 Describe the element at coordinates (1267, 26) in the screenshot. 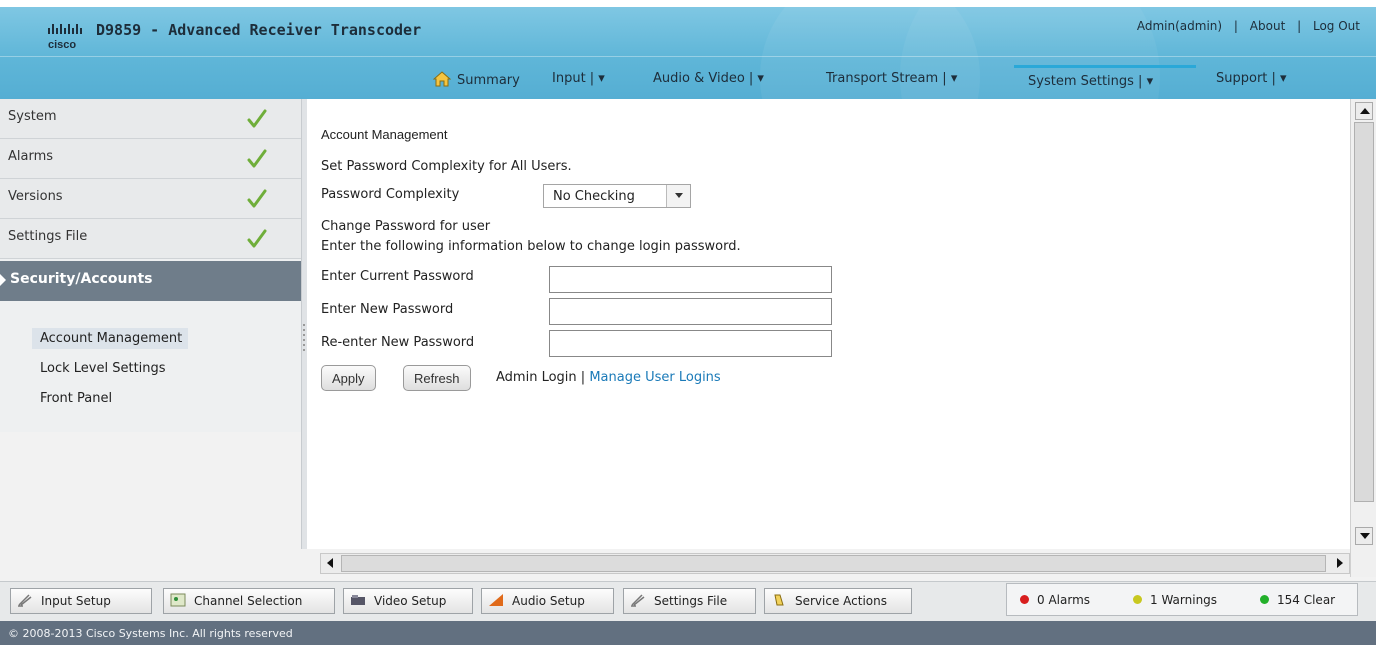

I see `about-link: About` at that location.